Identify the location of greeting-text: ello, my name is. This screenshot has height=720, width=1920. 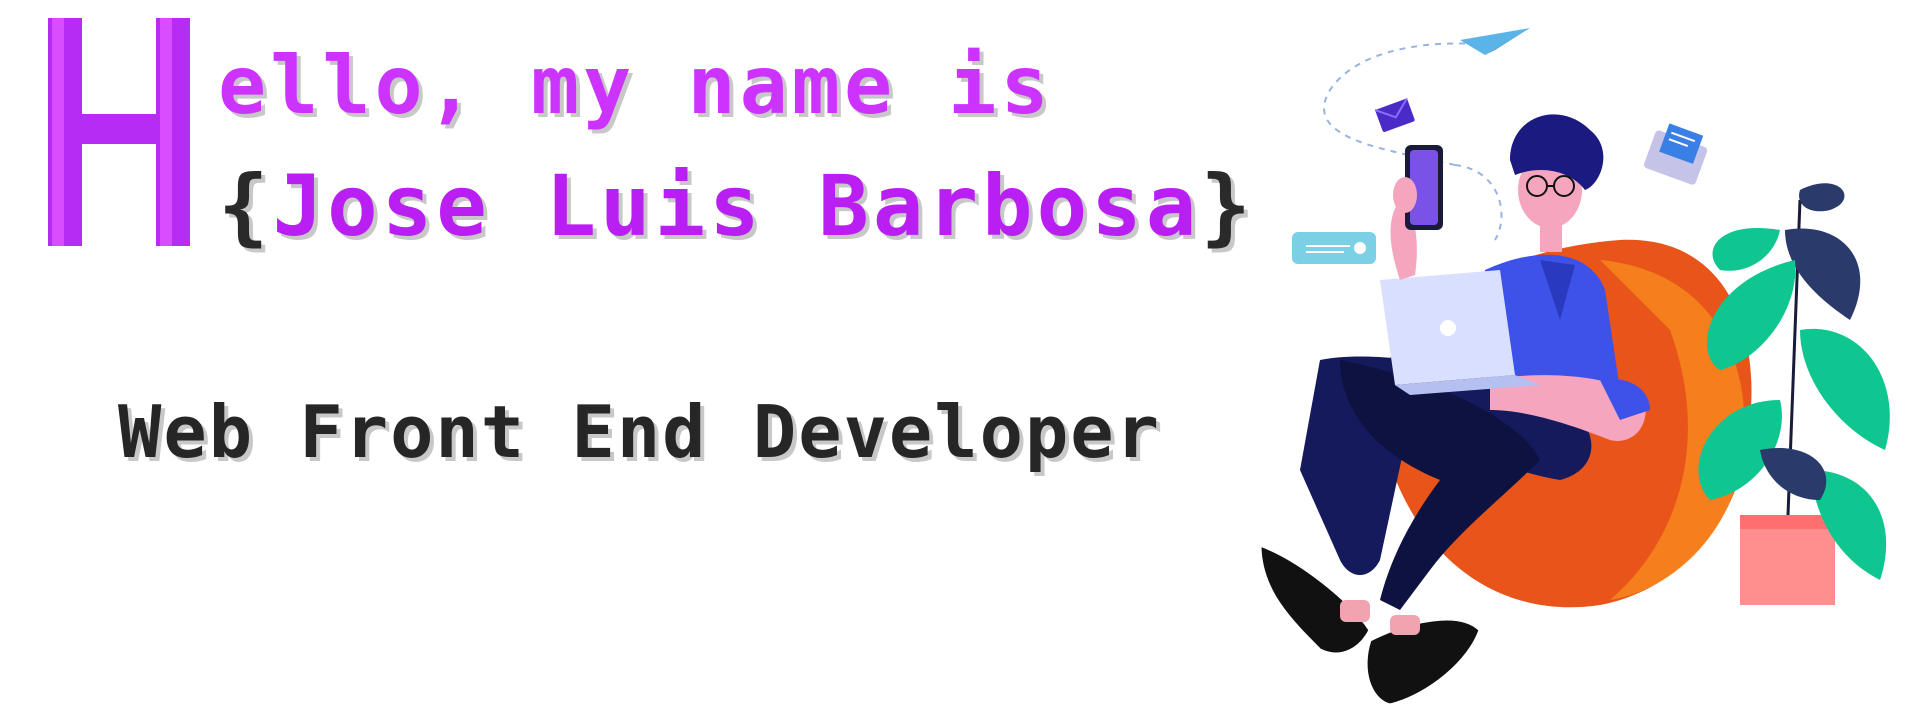
(635, 85).